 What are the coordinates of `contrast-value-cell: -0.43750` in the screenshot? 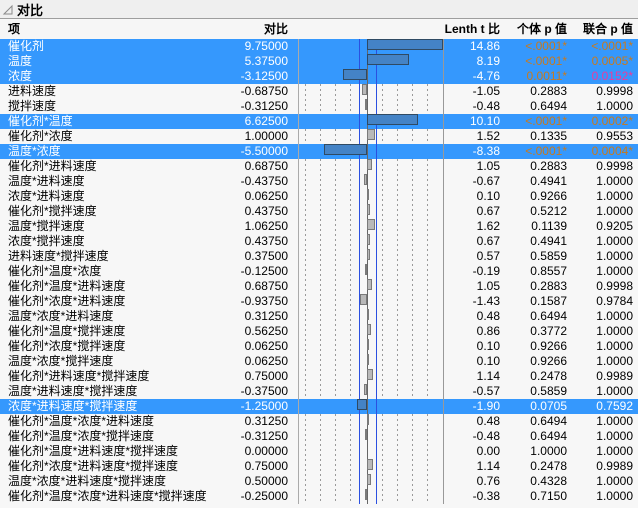 It's located at (264, 181).